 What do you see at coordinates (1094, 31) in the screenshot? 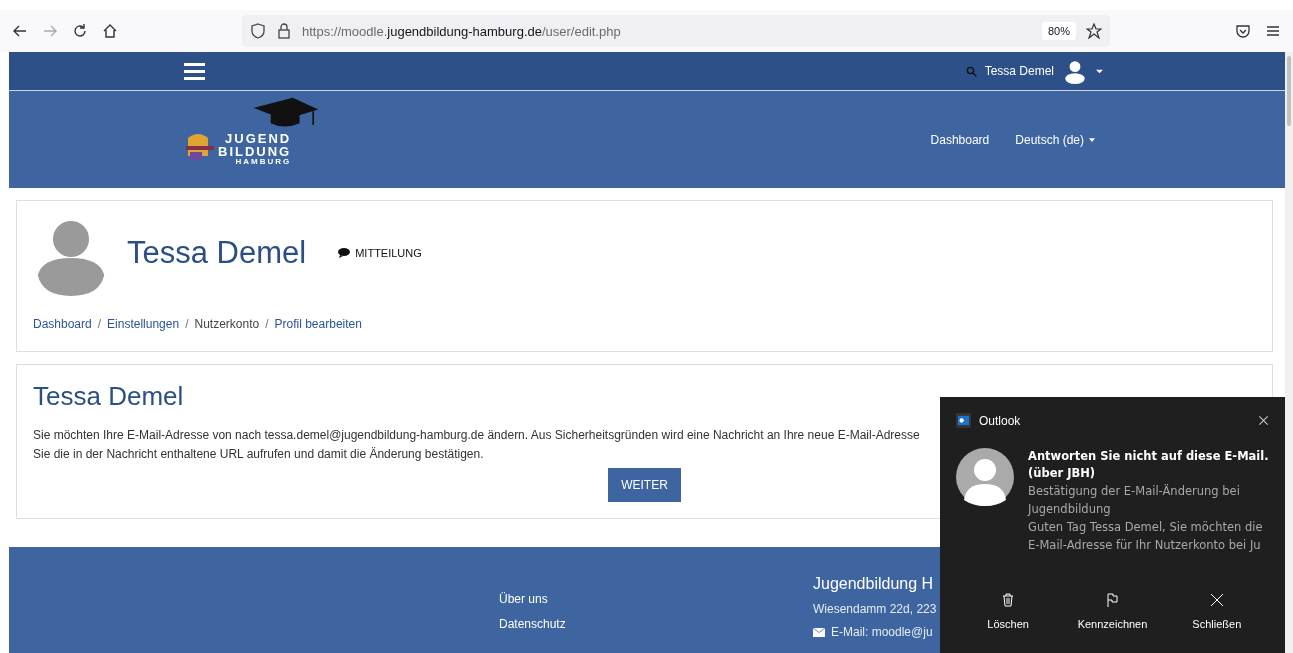
I see `star-icon` at bounding box center [1094, 31].